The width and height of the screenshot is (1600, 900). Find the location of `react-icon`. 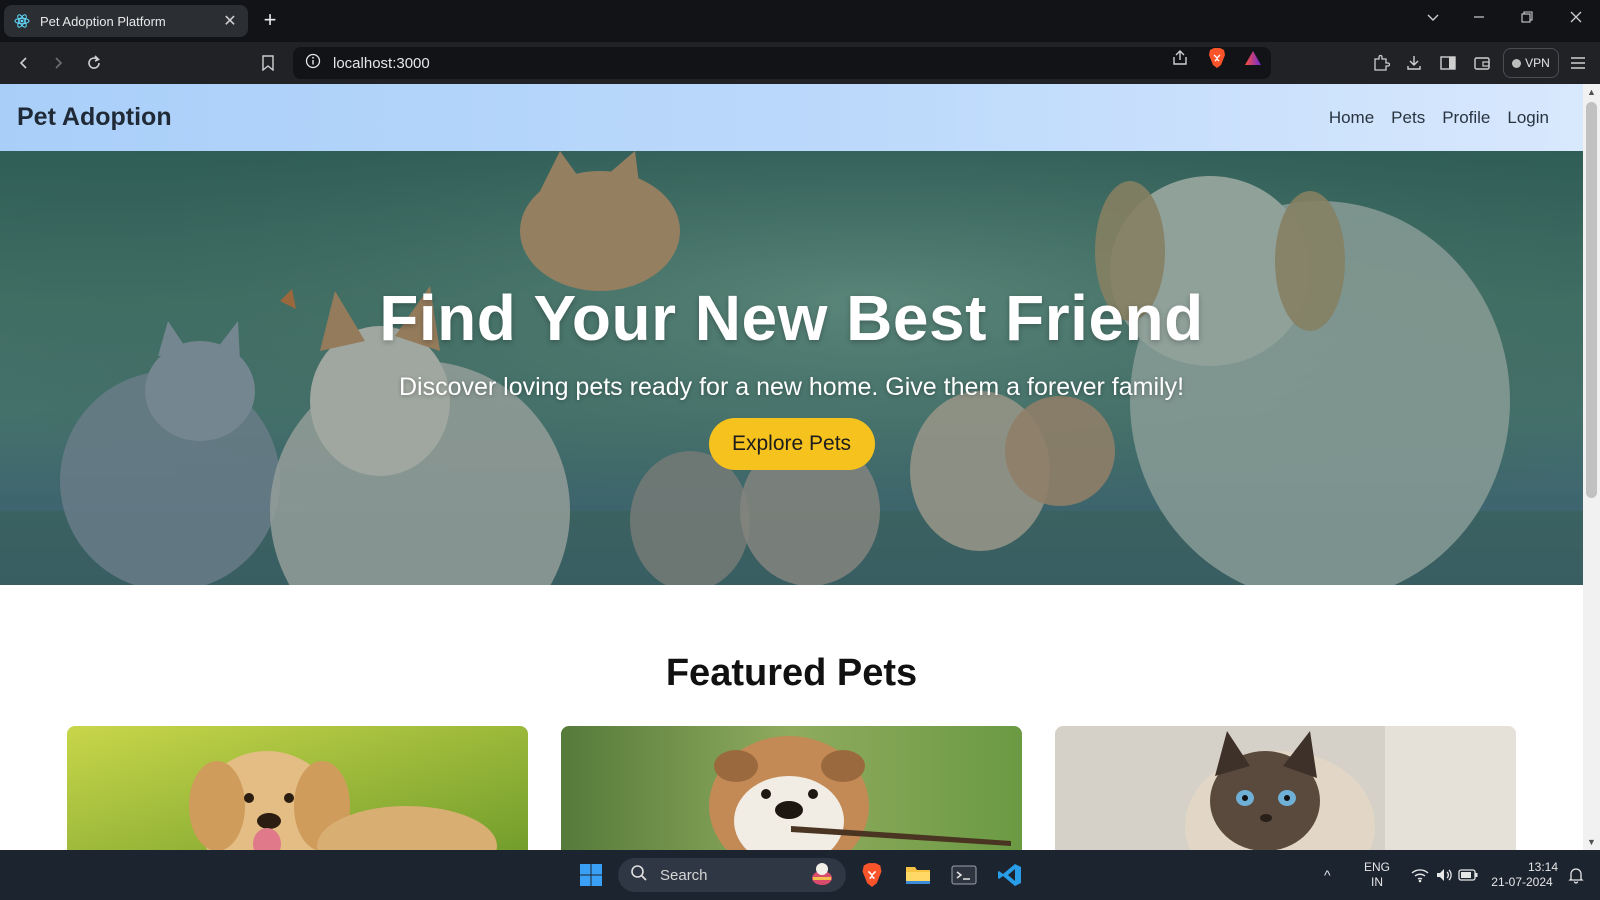

react-icon is located at coordinates (22, 21).